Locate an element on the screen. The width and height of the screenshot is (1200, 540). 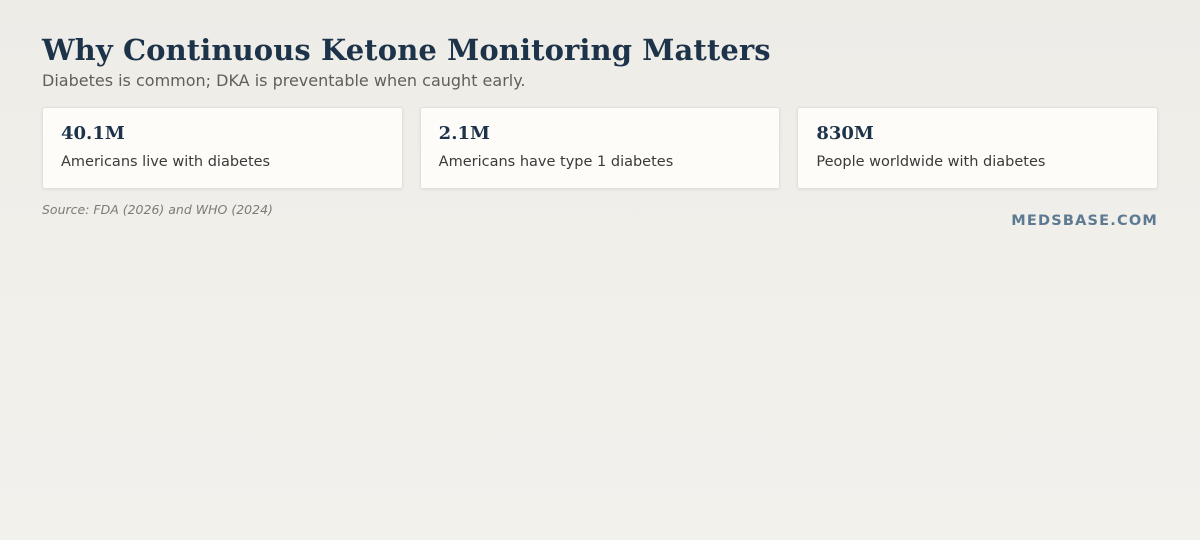
stat-label: Americans have type 1 diabetes is located at coordinates (556, 162).